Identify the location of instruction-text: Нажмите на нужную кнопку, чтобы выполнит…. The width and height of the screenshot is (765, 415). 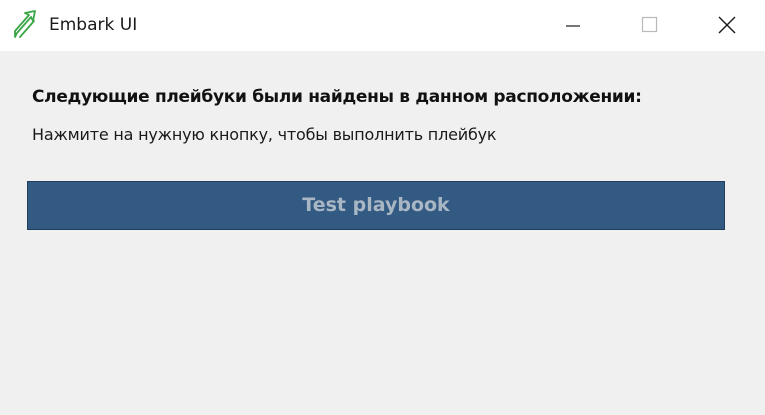
(264, 134).